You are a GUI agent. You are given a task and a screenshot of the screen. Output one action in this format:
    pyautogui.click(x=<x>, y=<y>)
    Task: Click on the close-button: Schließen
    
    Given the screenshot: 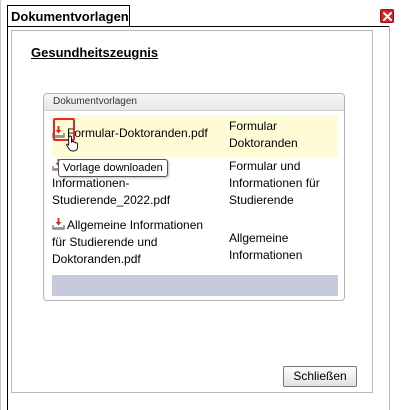 What is the action you would take?
    pyautogui.click(x=320, y=376)
    